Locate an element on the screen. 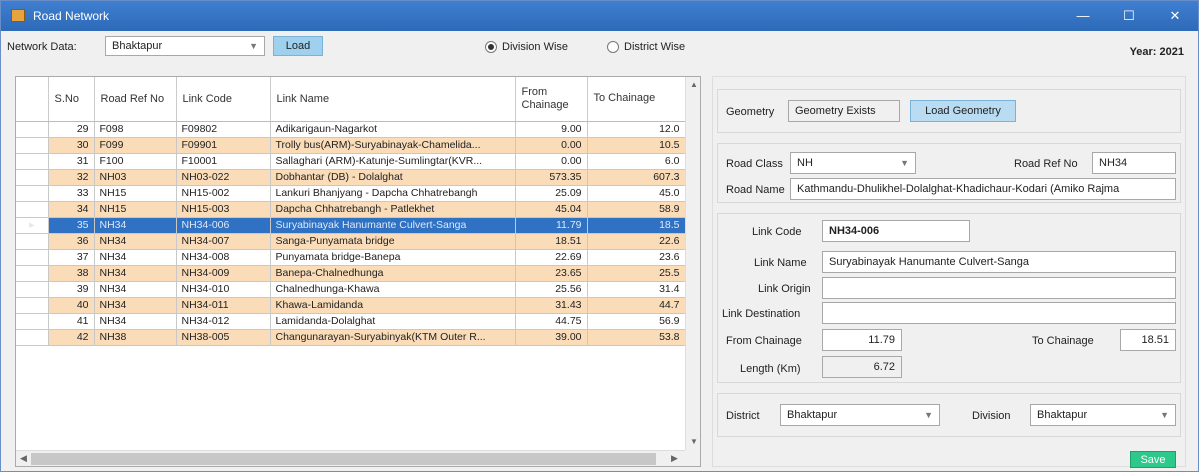  link-code-field: NH34-006 is located at coordinates (896, 231).